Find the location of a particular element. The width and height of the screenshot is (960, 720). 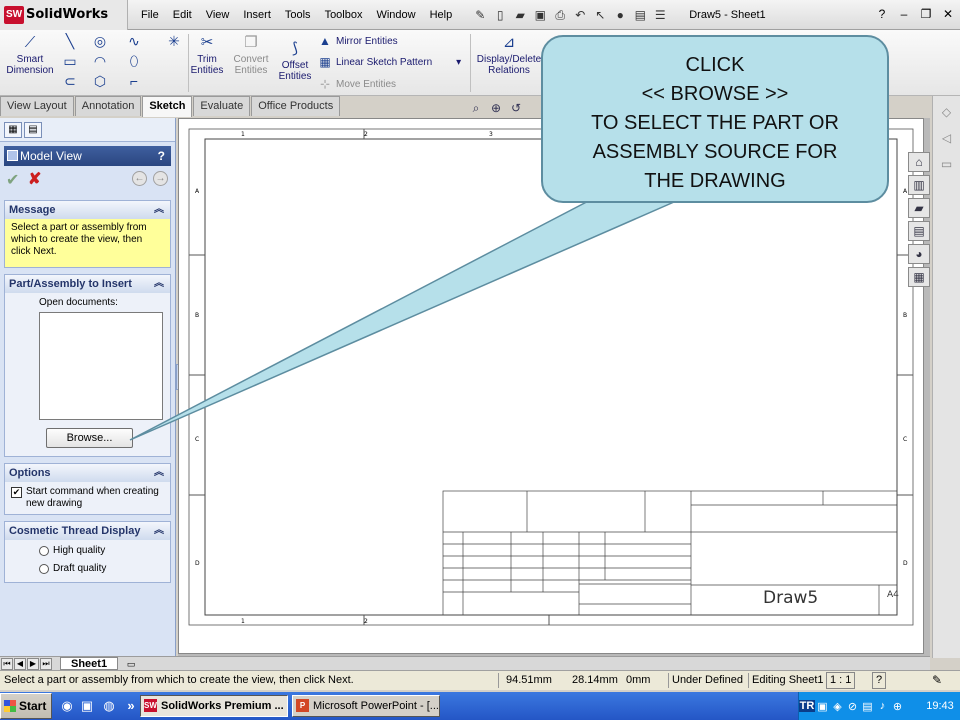

tray-icon-3: ⊘ is located at coordinates (852, 706).